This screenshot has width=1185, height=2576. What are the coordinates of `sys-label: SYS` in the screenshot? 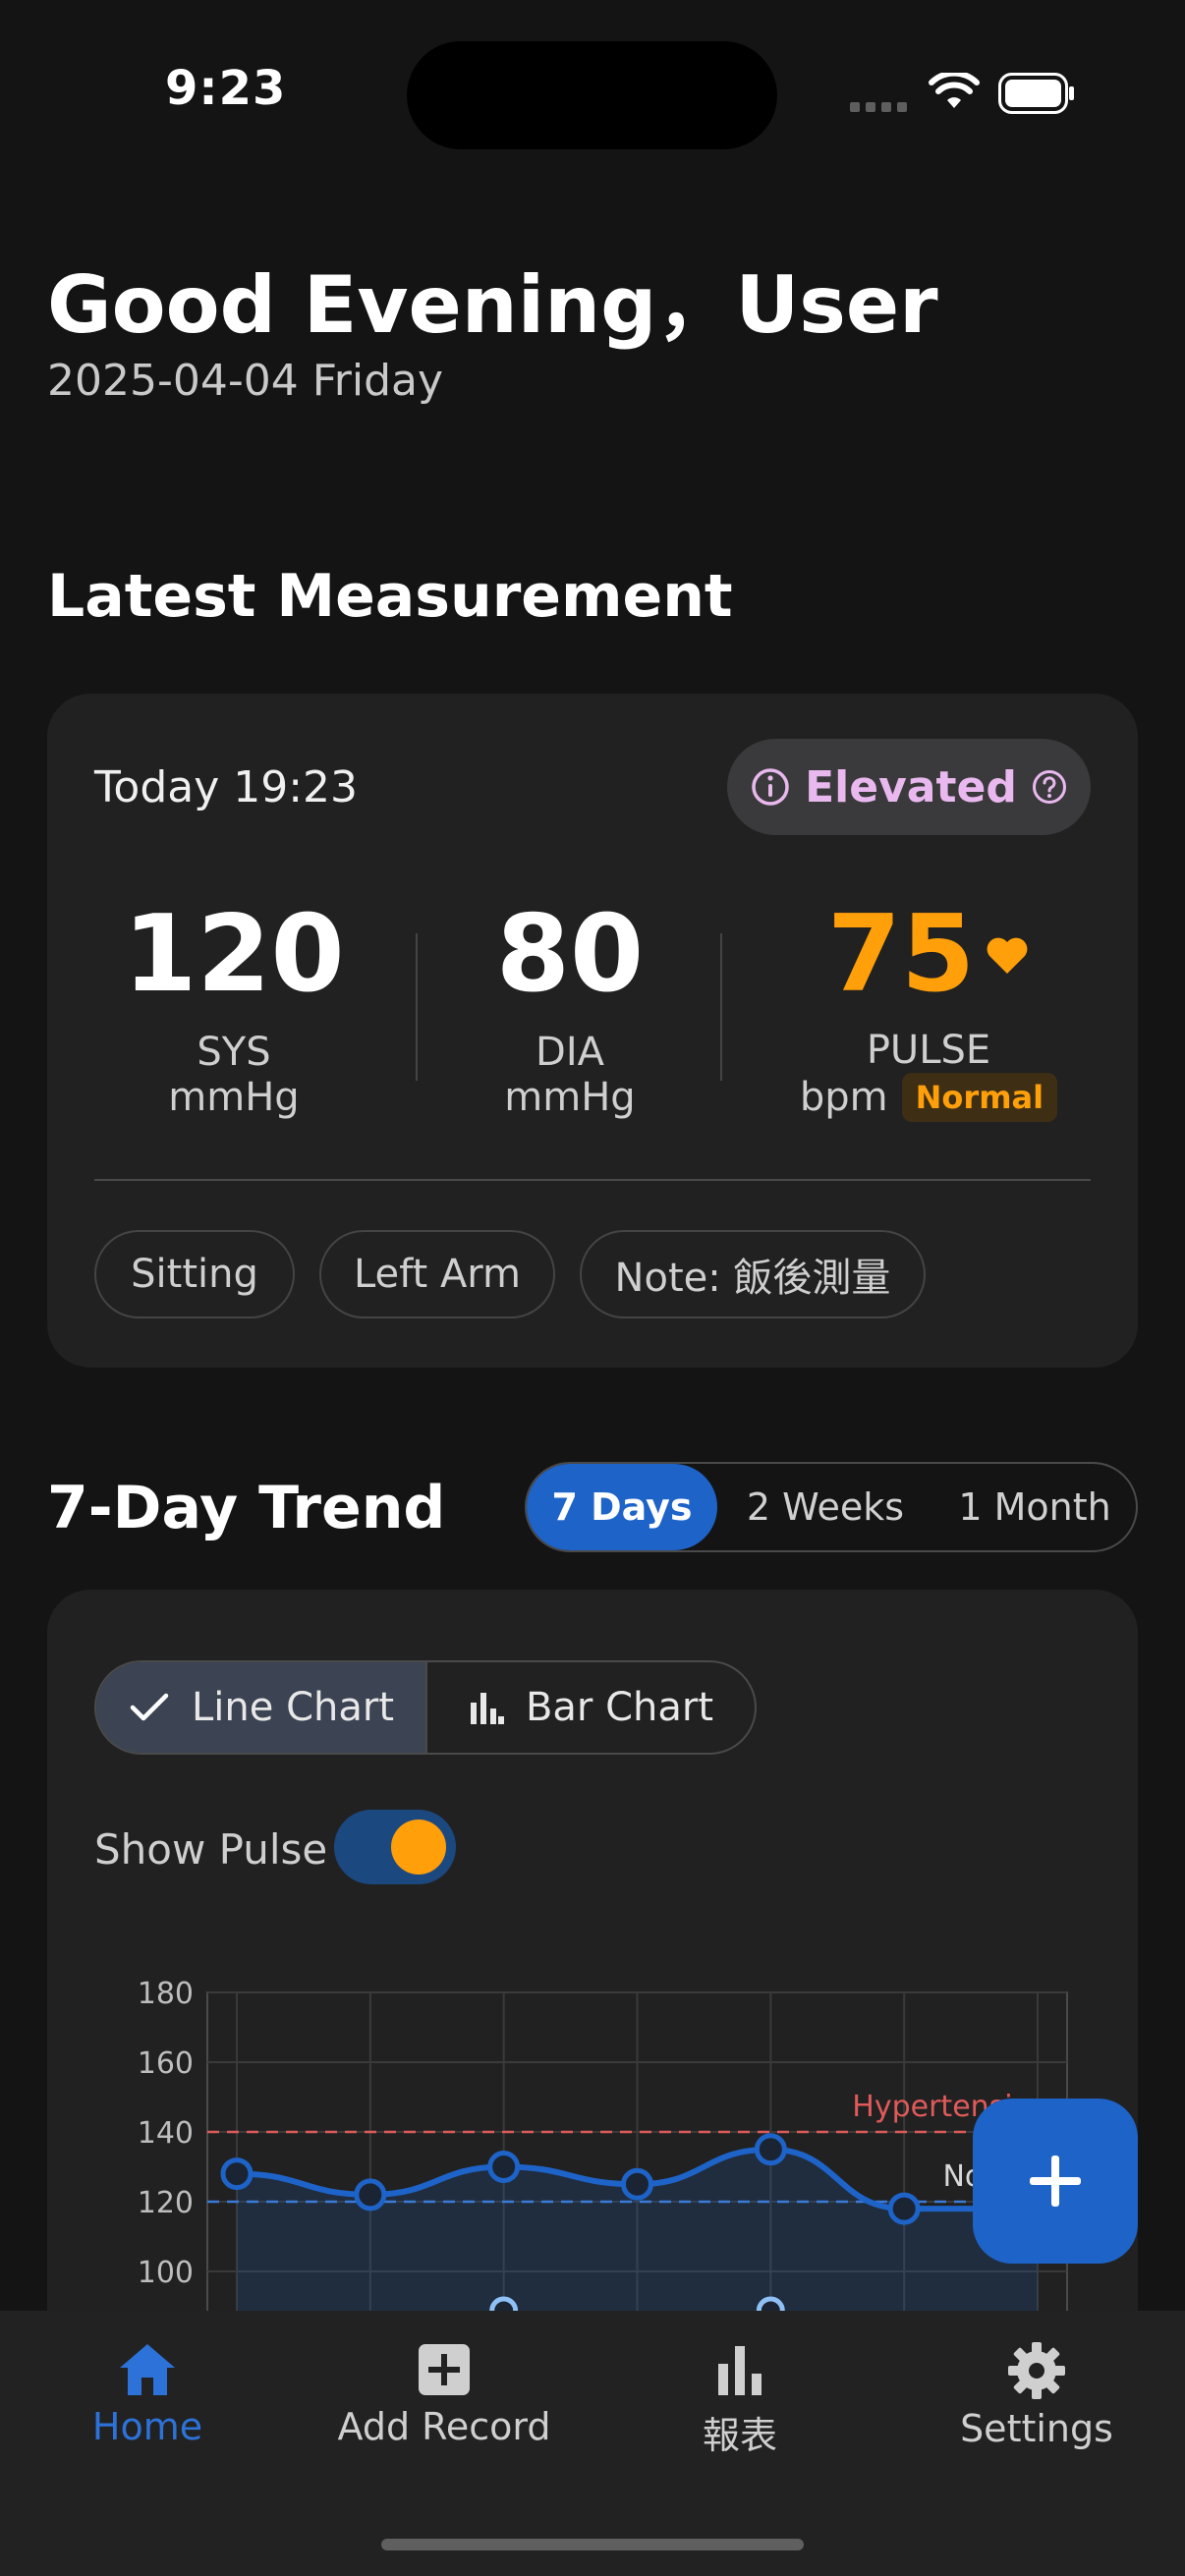 It's located at (234, 1052).